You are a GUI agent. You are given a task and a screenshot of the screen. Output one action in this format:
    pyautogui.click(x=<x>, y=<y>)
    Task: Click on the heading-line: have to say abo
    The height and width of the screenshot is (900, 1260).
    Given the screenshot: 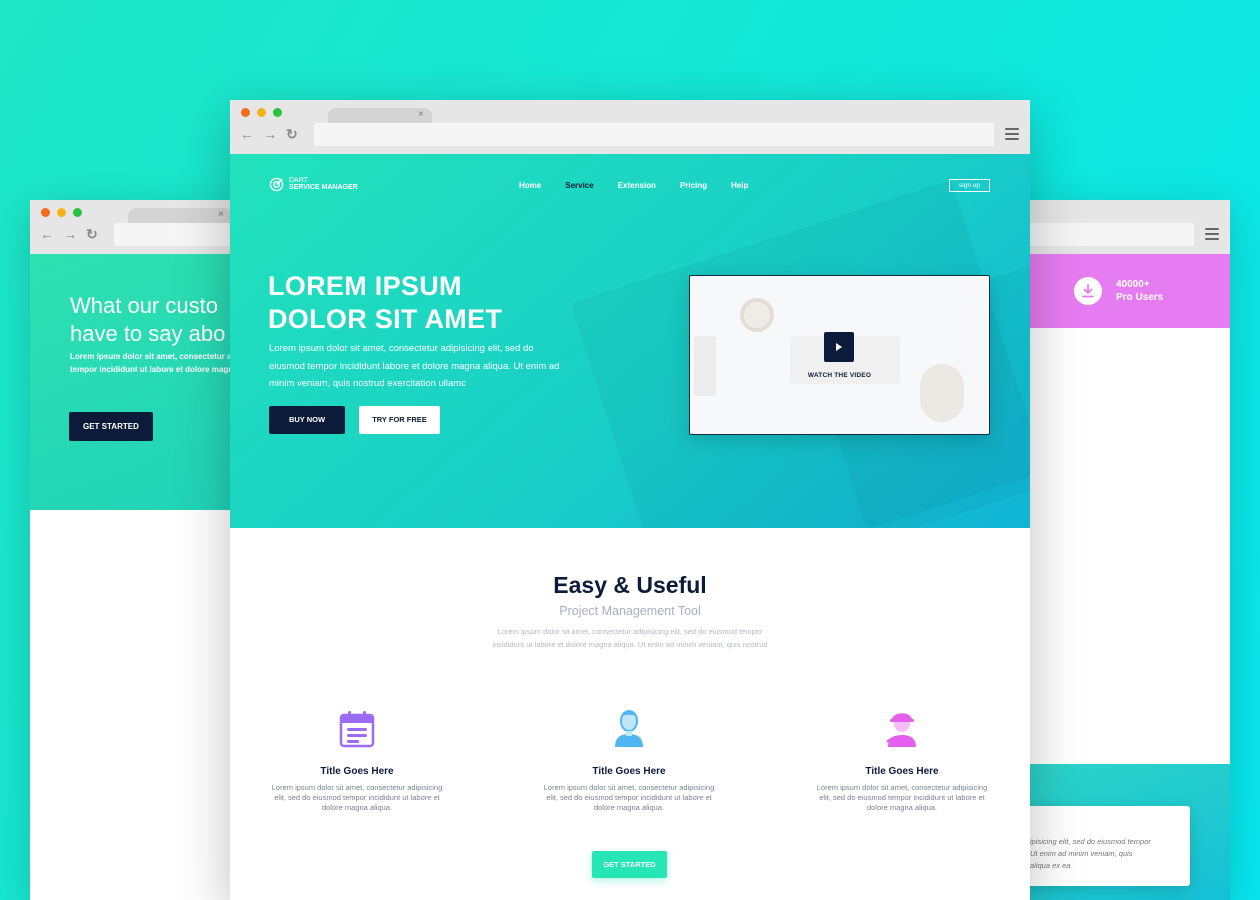 What is the action you would take?
    pyautogui.click(x=148, y=333)
    